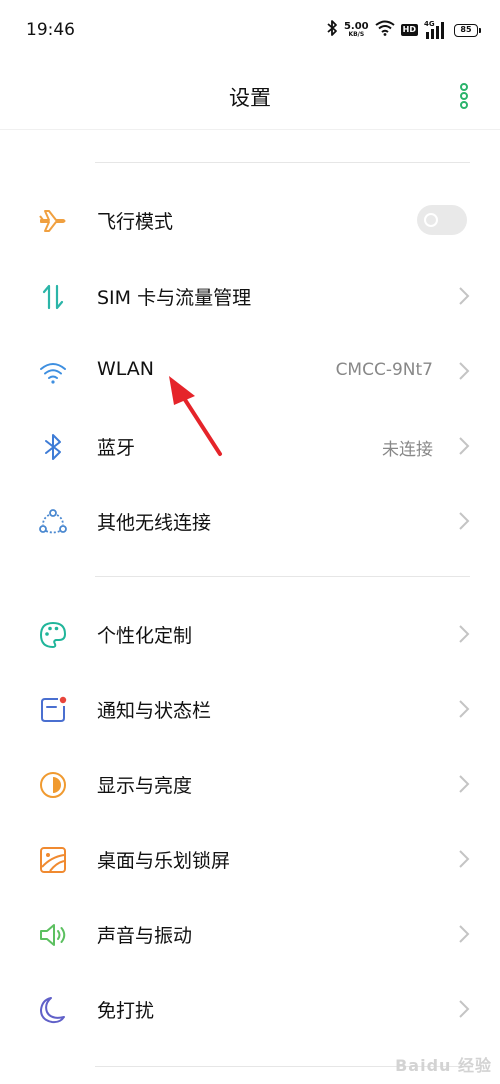 The width and height of the screenshot is (500, 1084). What do you see at coordinates (385, 30) in the screenshot?
I see `wifi-status-icon` at bounding box center [385, 30].